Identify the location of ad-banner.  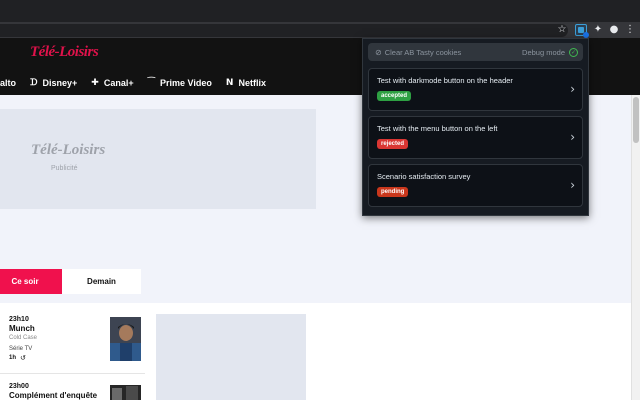
(158, 159).